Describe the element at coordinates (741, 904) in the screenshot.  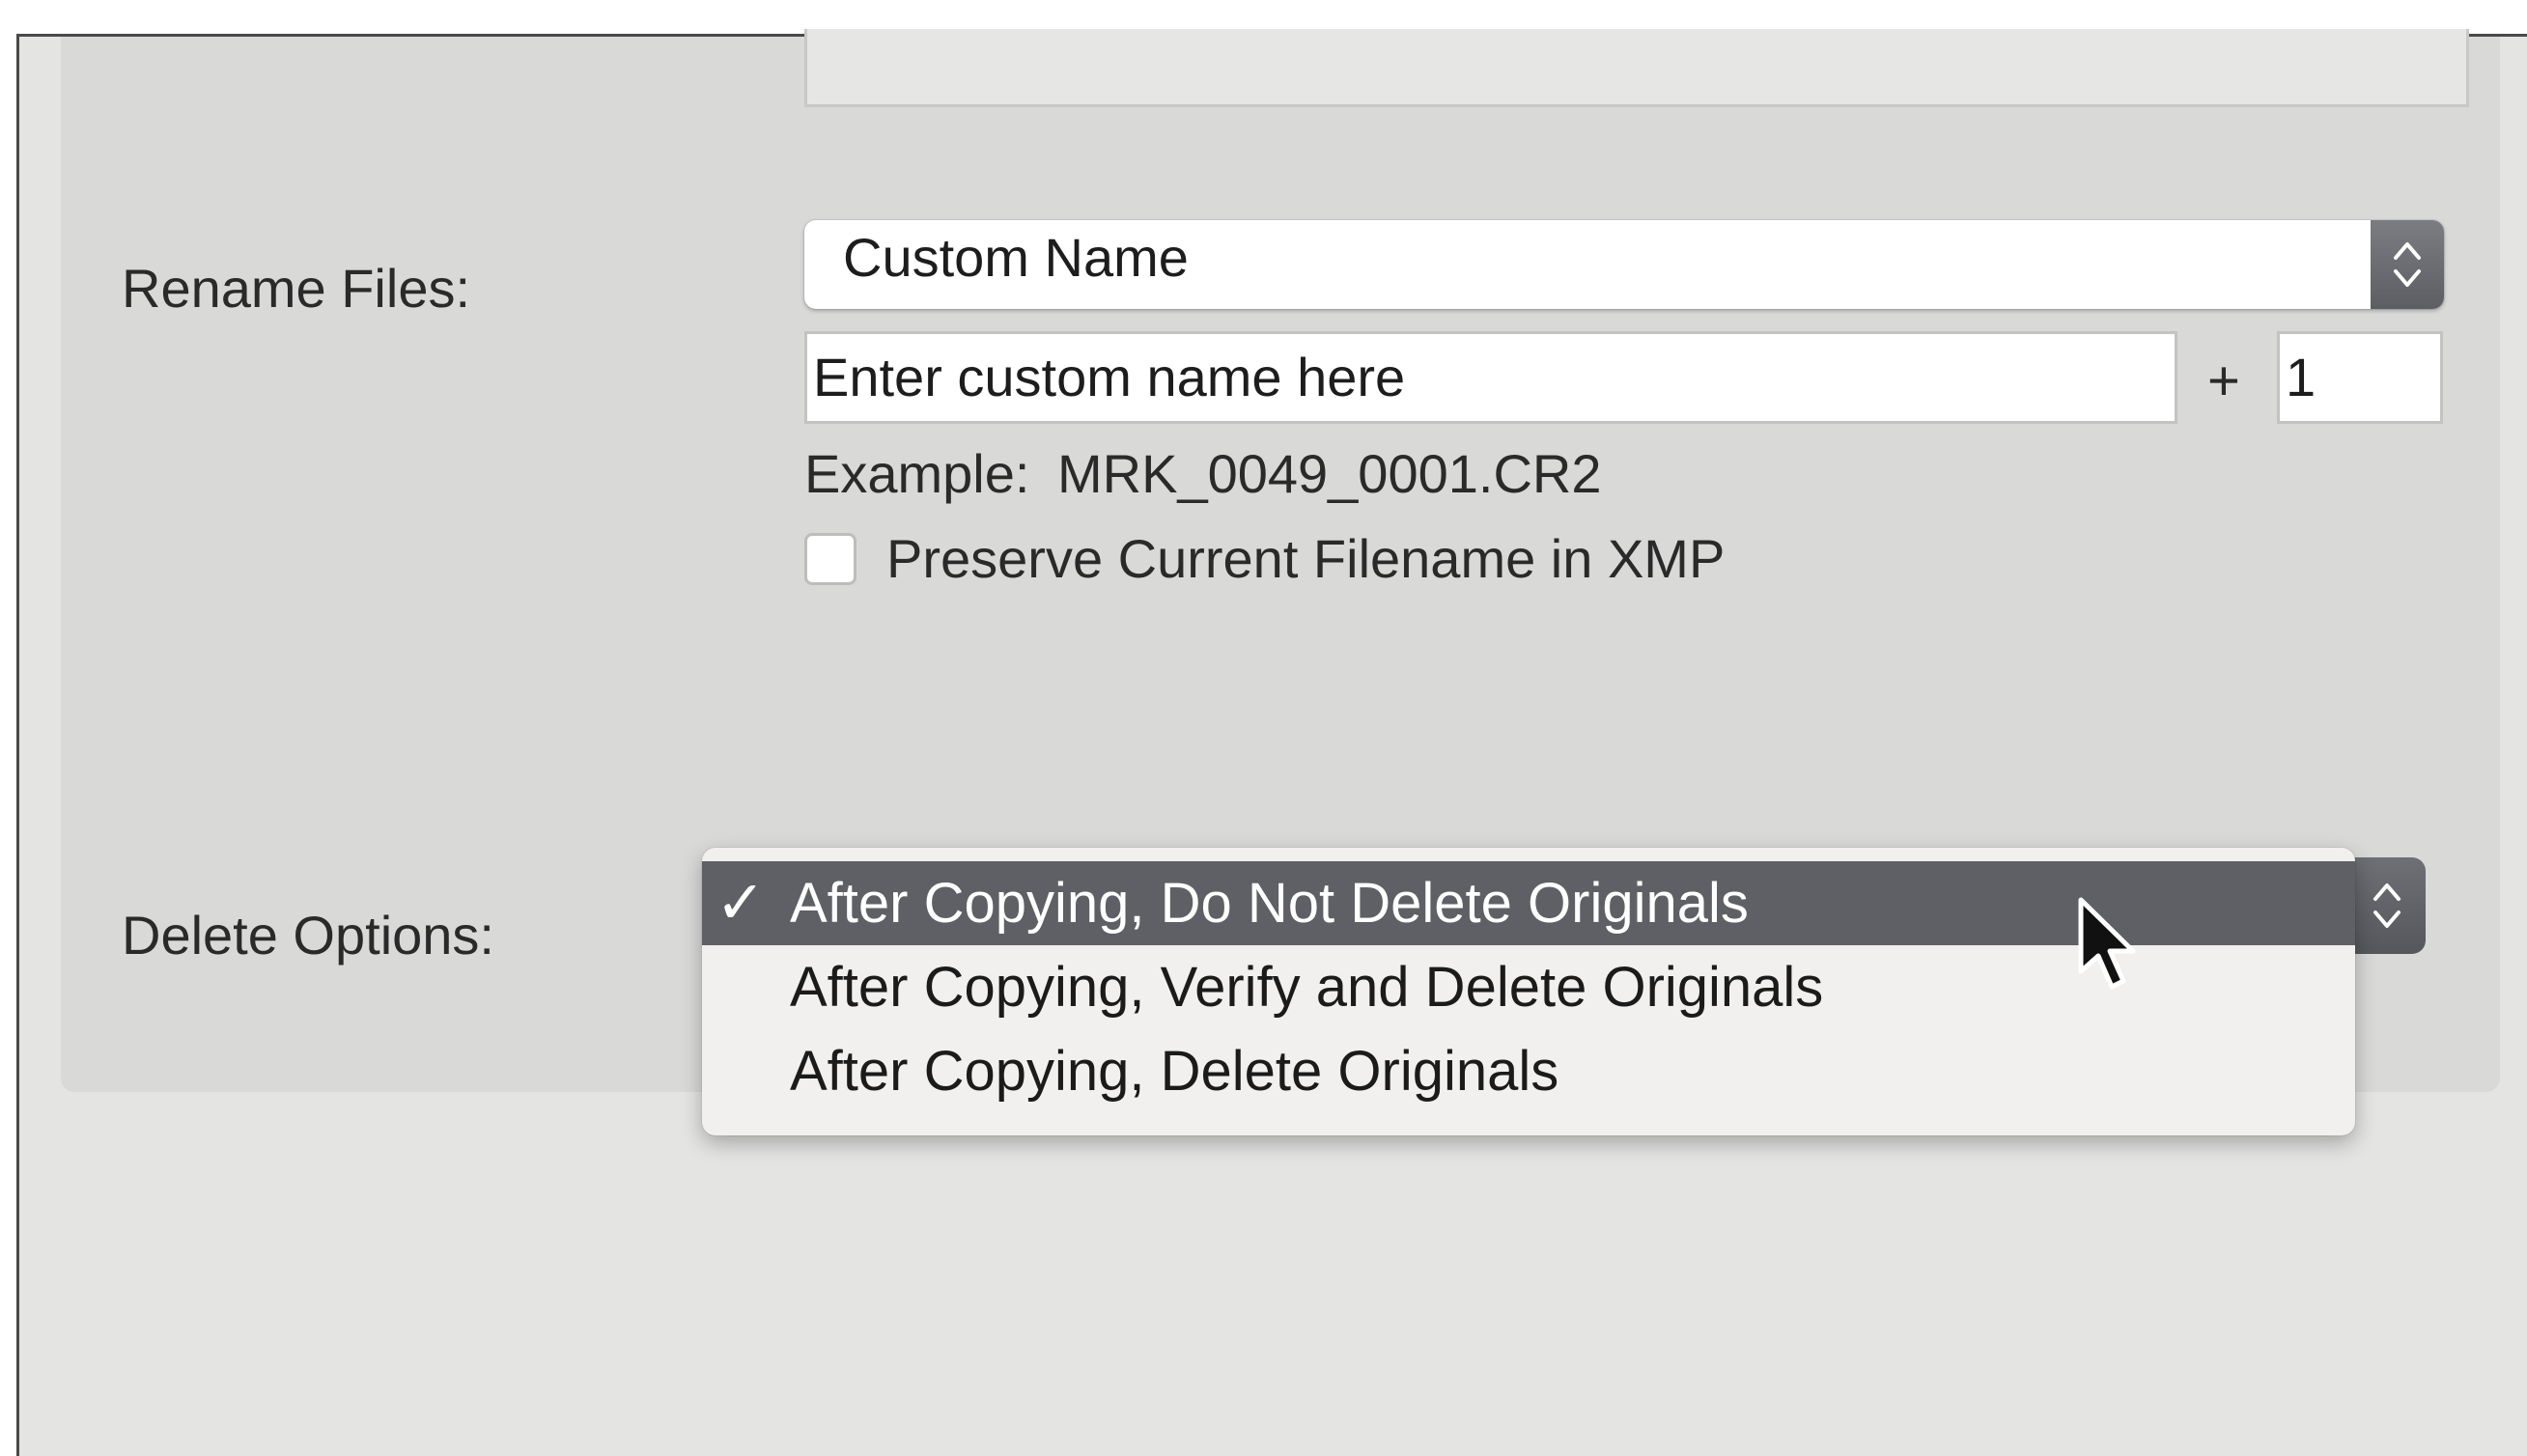
I see `checkmark-icon: ✓` at that location.